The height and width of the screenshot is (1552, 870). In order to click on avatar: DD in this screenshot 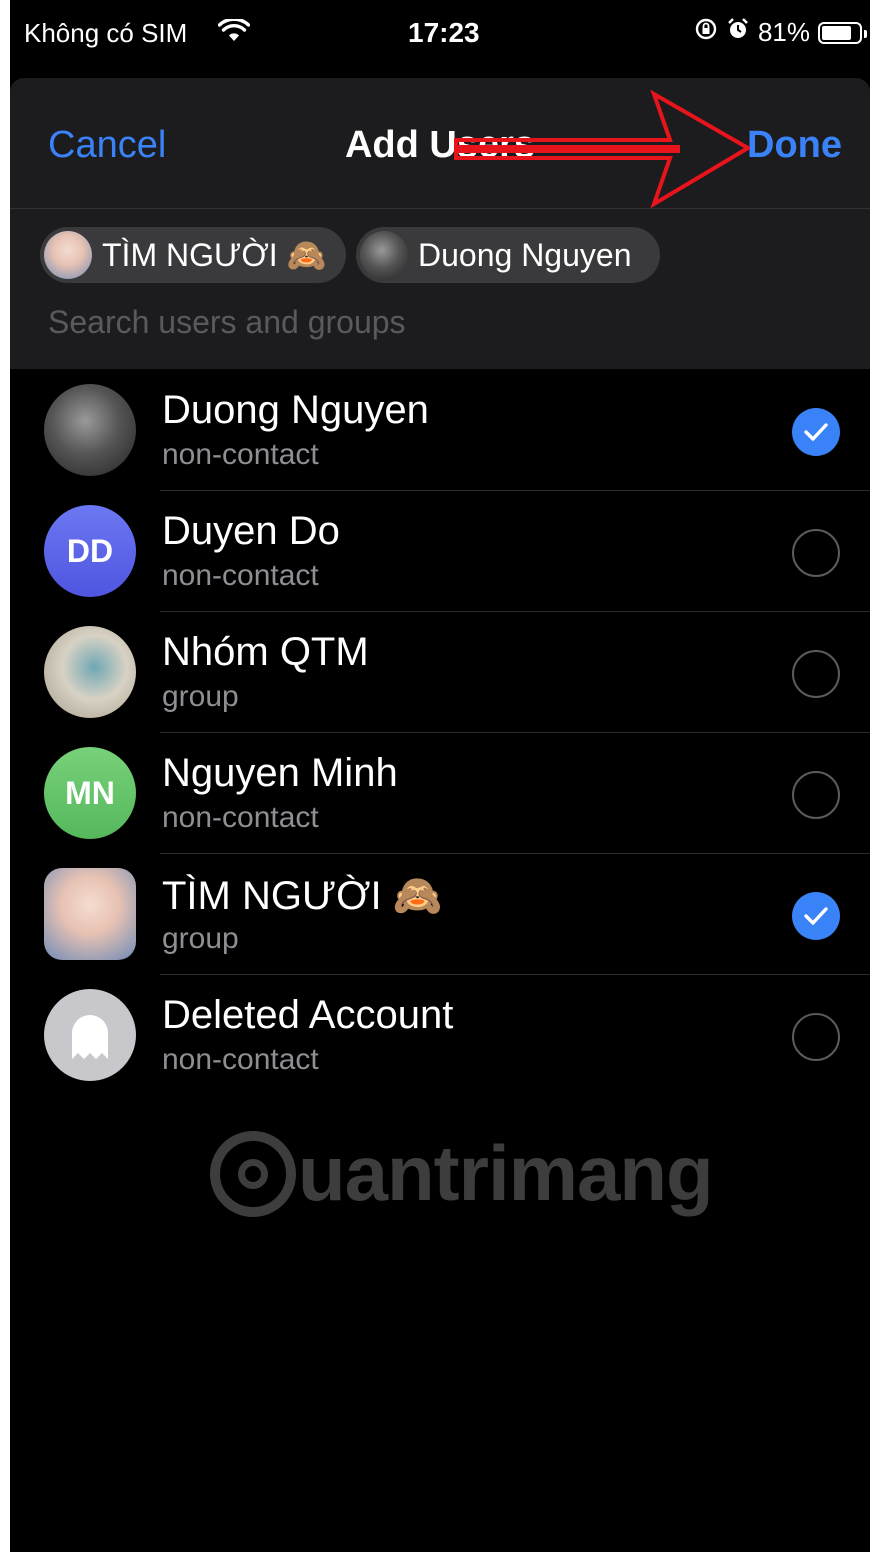, I will do `click(90, 551)`.